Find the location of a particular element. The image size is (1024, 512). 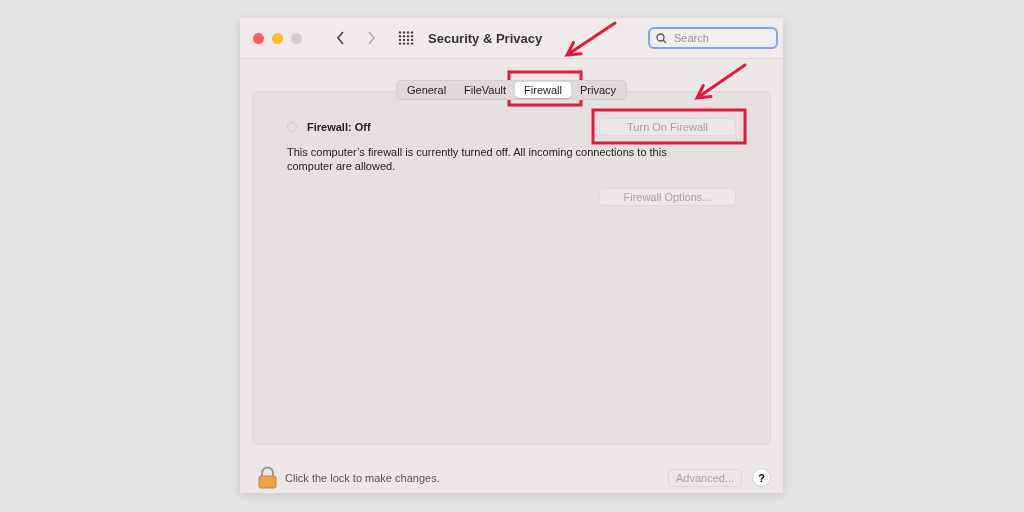

window-title: Security & Privacy is located at coordinates (486, 38).